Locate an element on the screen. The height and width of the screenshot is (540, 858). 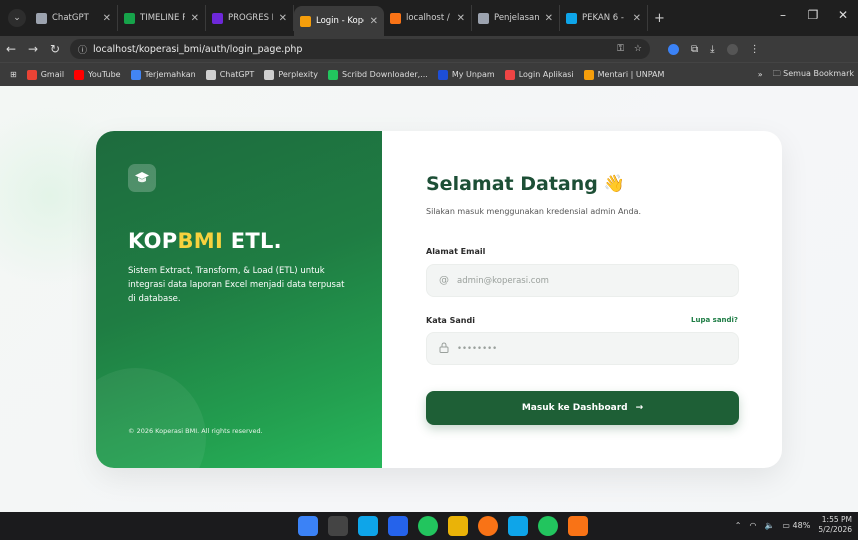
password-placeholder: •••••••• is located at coordinates (477, 348).